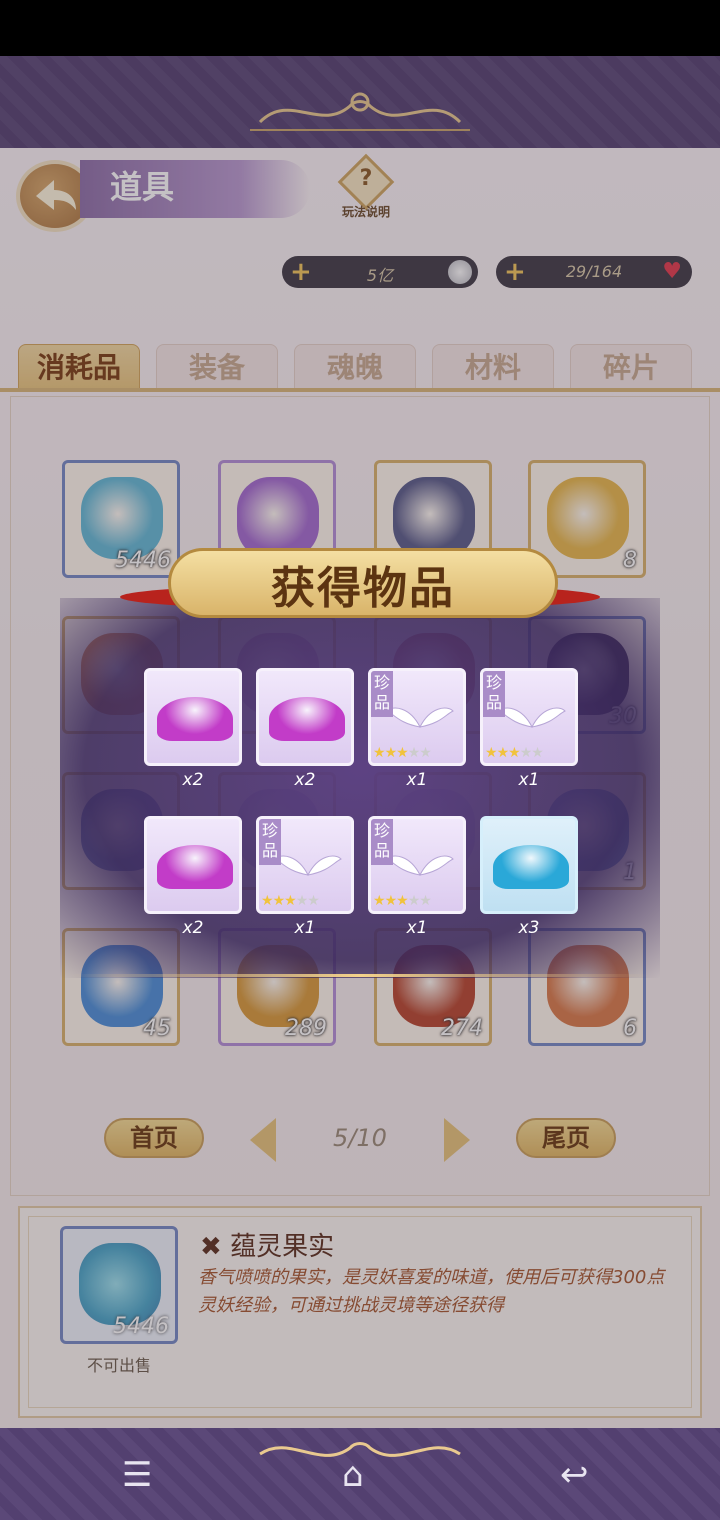  What do you see at coordinates (574, 1475) in the screenshot?
I see `system-back-icon: ↩` at bounding box center [574, 1475].